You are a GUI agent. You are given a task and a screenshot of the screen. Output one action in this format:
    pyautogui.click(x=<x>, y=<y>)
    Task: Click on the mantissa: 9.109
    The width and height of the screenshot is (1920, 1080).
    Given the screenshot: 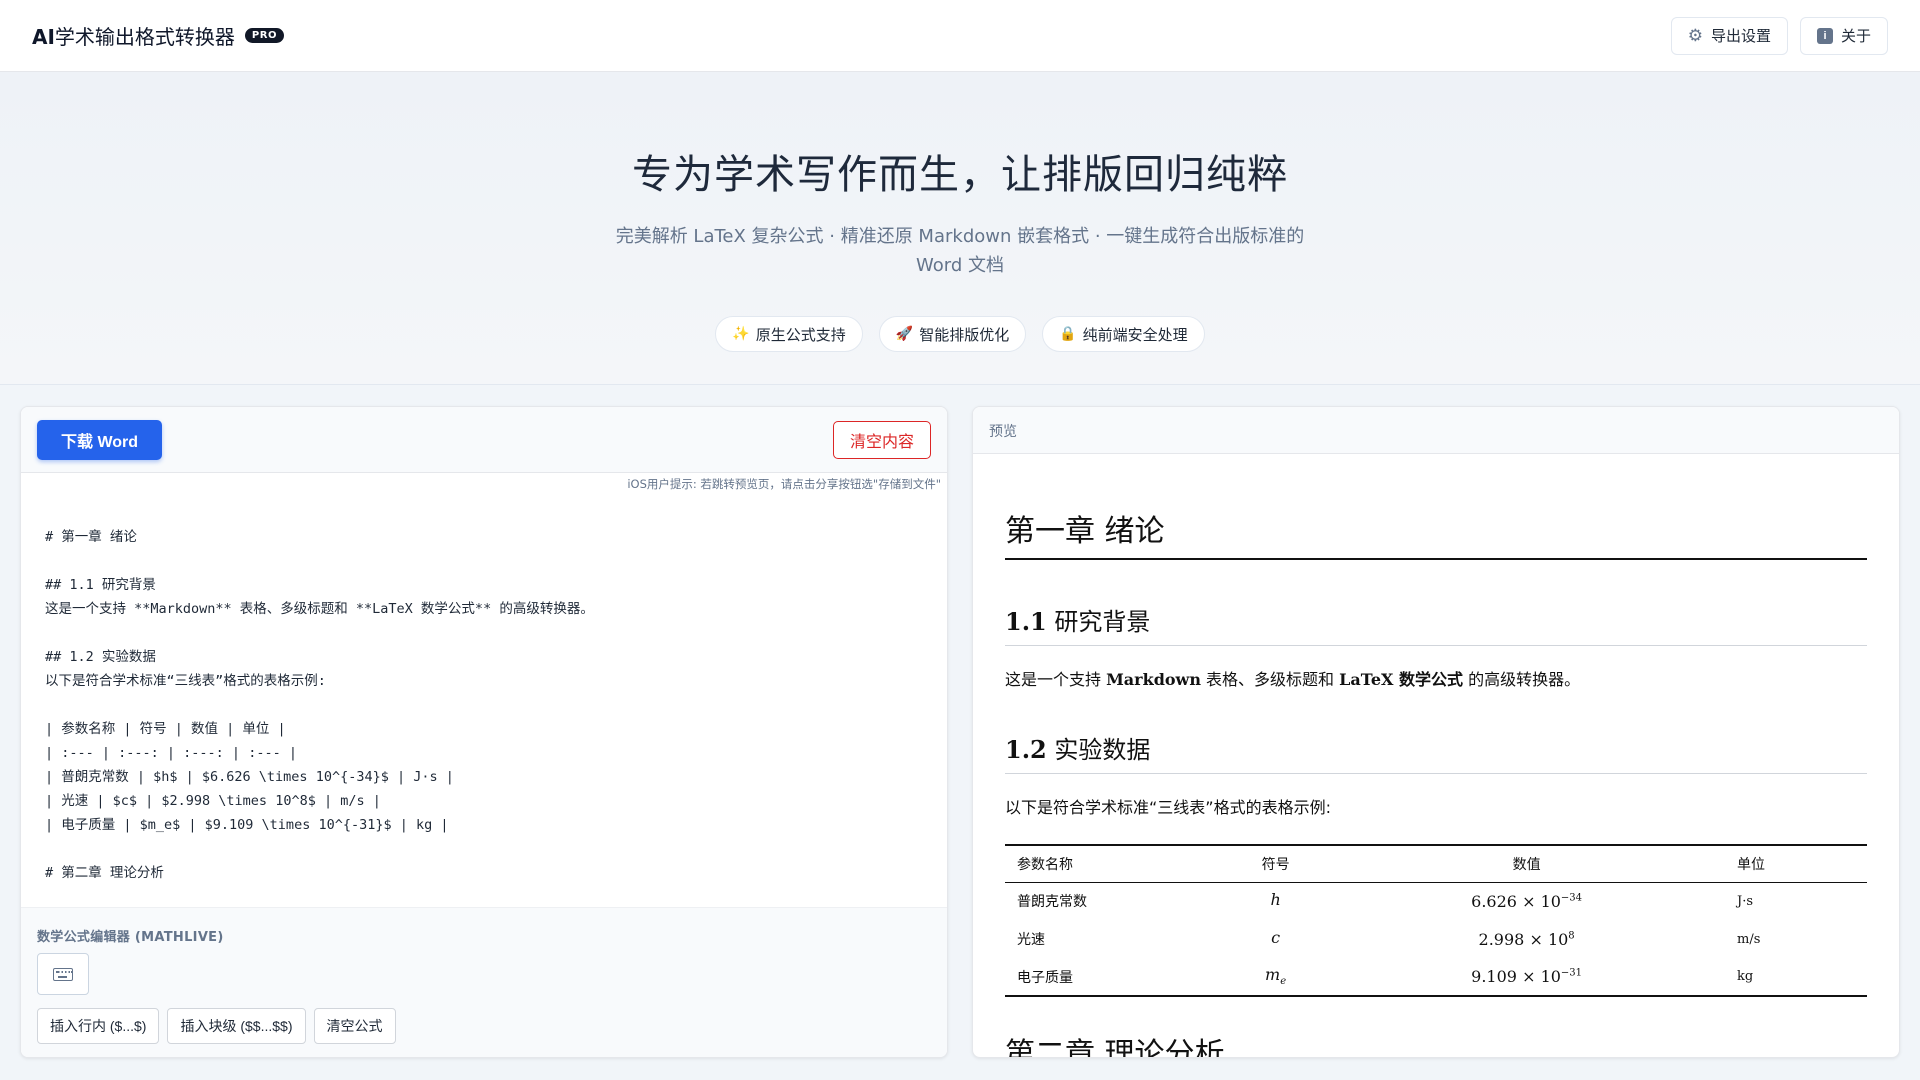 What is the action you would take?
    pyautogui.click(x=1494, y=976)
    